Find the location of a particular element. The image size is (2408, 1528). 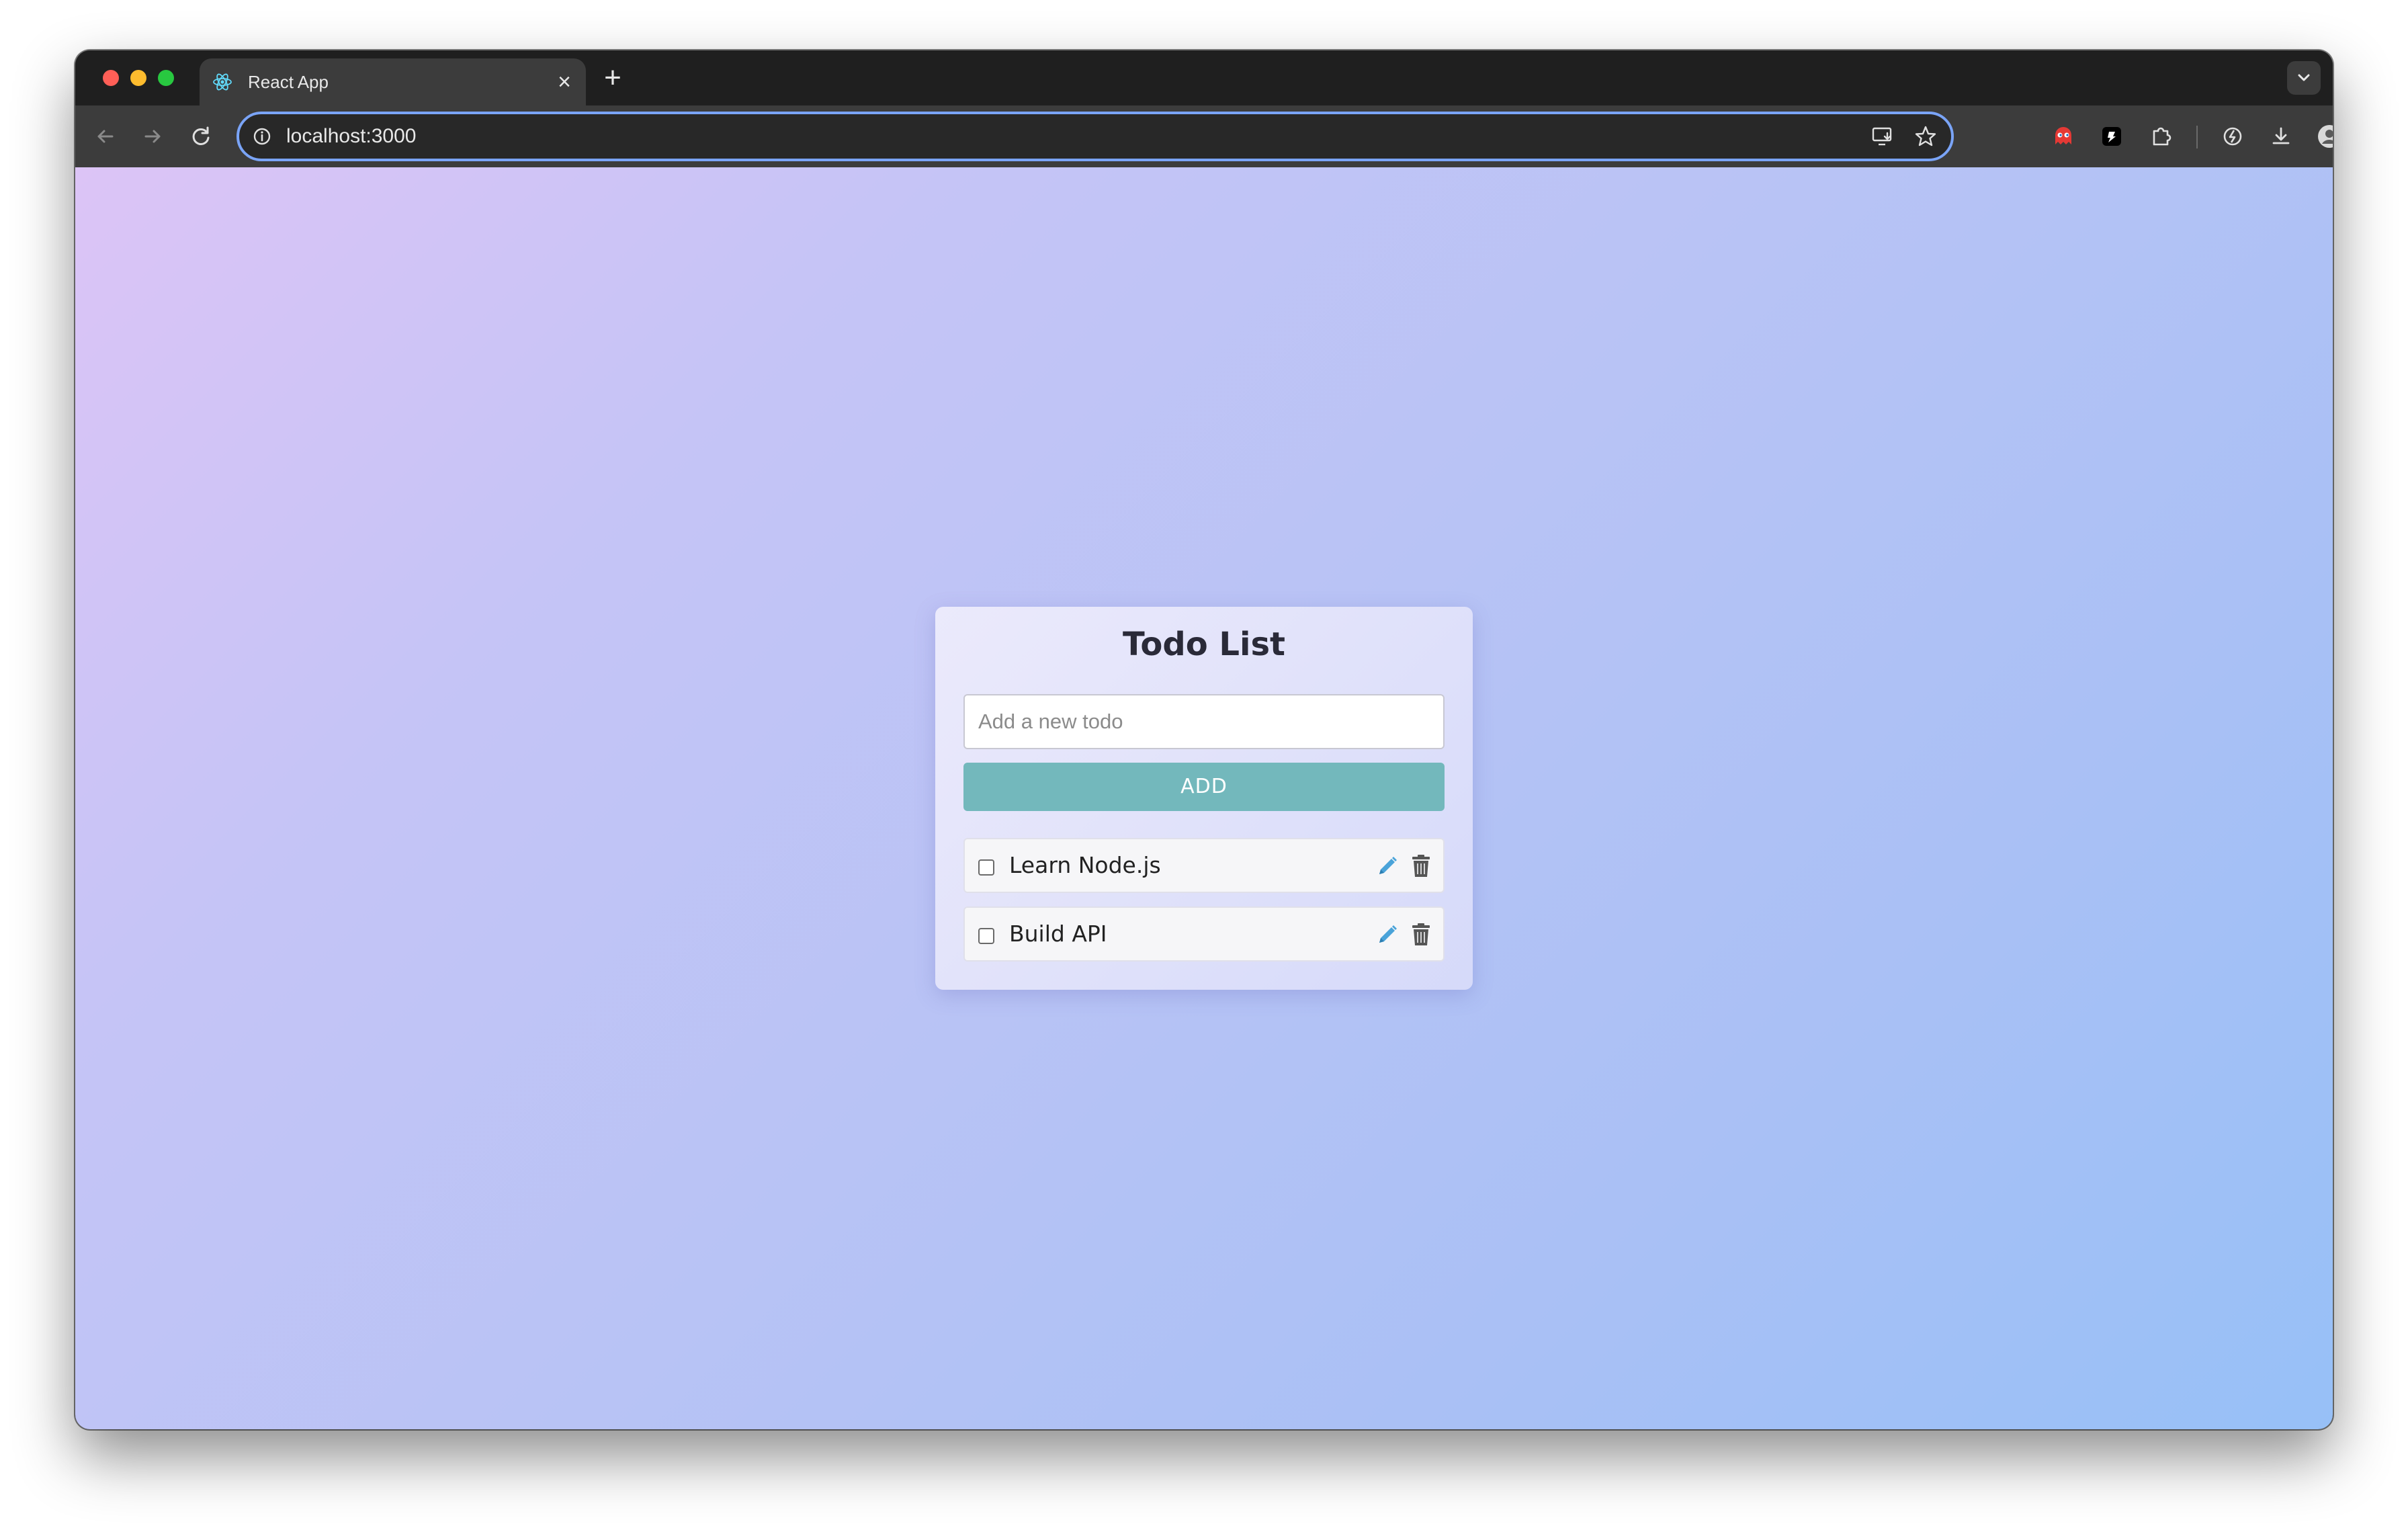

install-app-icon is located at coordinates (1882, 136).